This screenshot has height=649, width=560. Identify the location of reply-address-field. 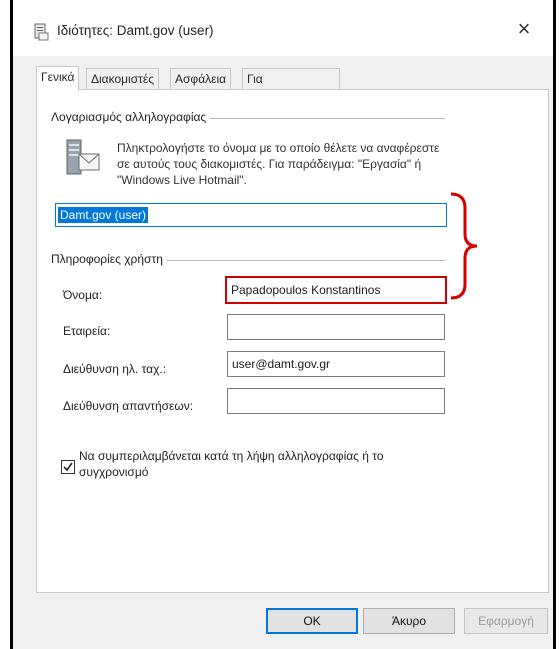
(336, 401).